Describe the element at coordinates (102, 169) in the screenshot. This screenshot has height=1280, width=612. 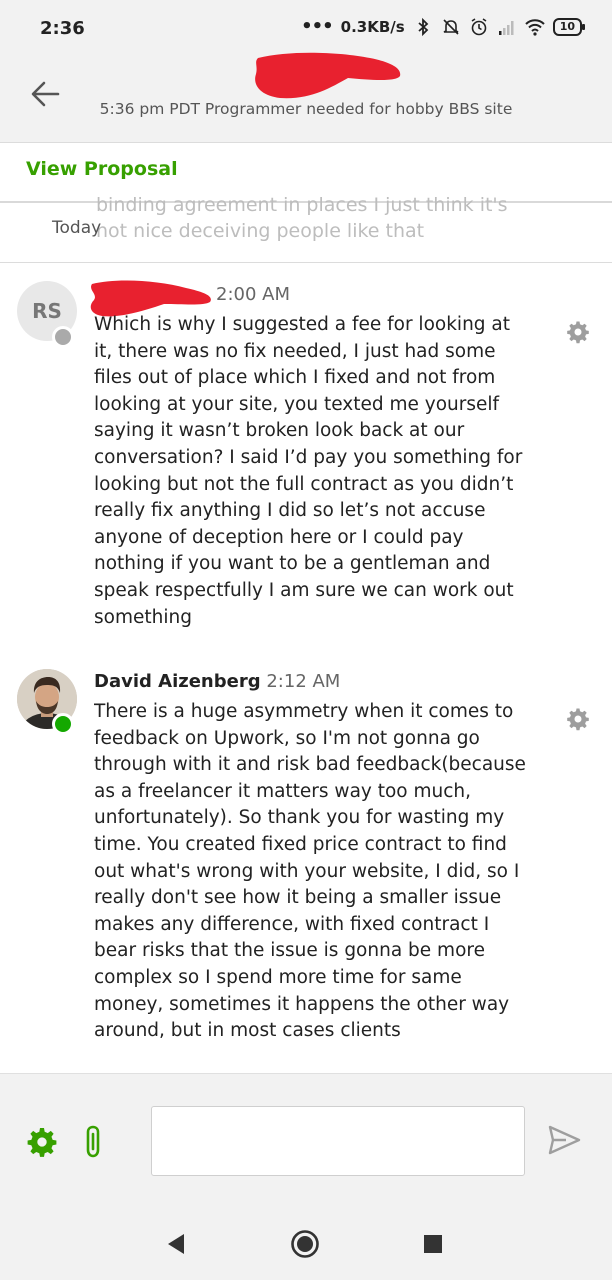
I see `view-proposal-link: View Proposal` at that location.